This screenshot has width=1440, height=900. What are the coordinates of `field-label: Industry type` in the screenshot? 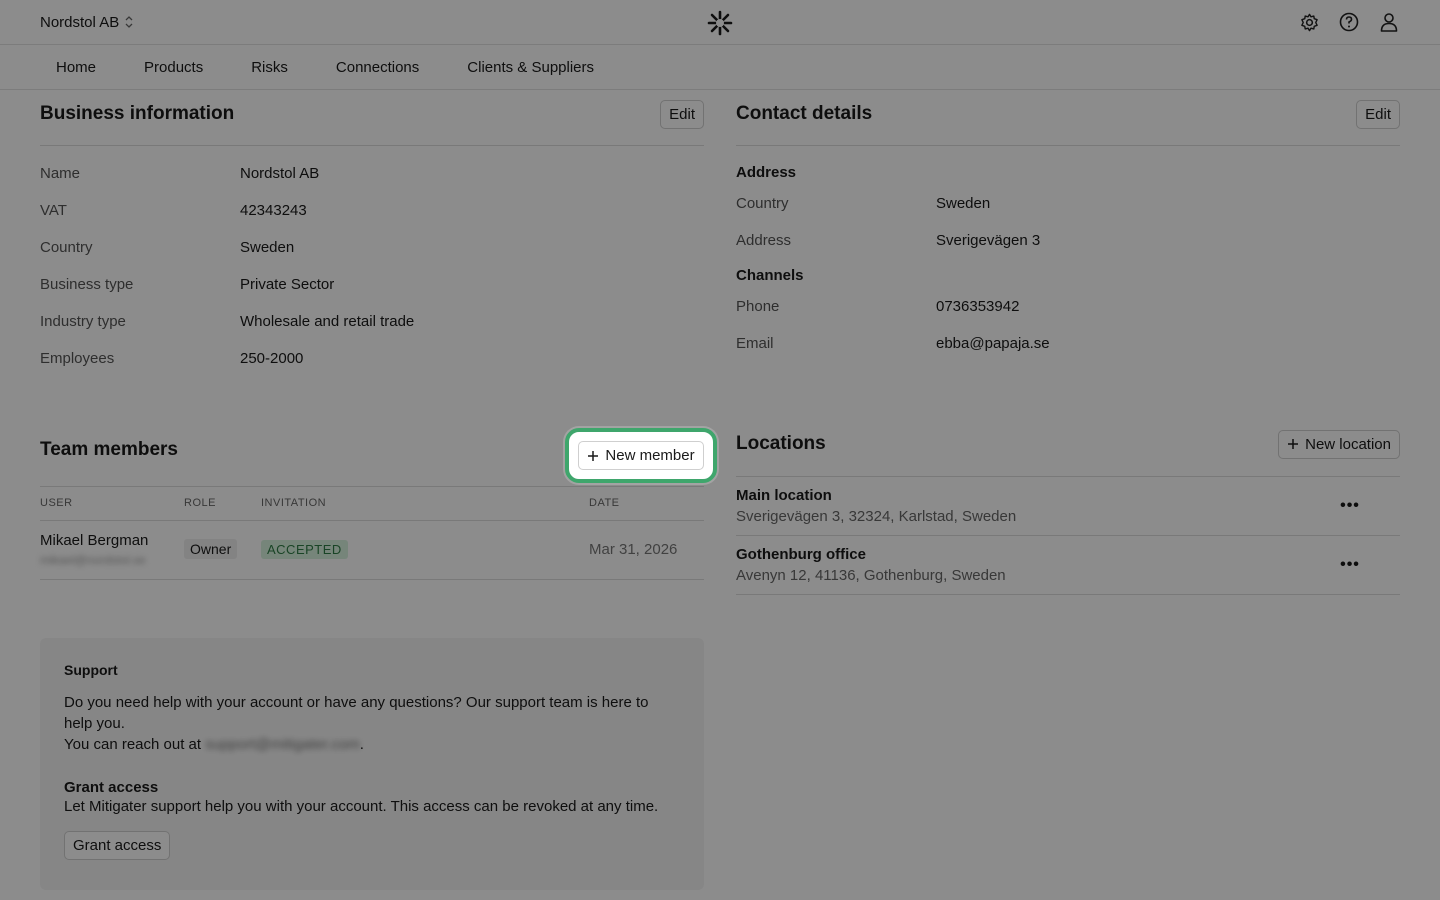 It's located at (83, 321).